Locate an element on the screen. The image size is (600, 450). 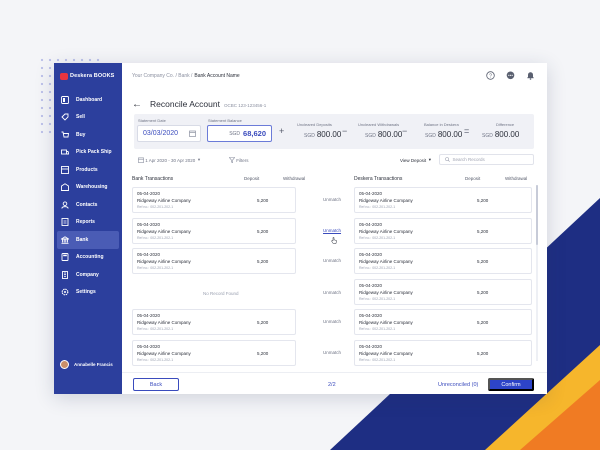
page-header: ← Reconcile Account OCBC 123-123456-1 is located at coordinates (199, 104).